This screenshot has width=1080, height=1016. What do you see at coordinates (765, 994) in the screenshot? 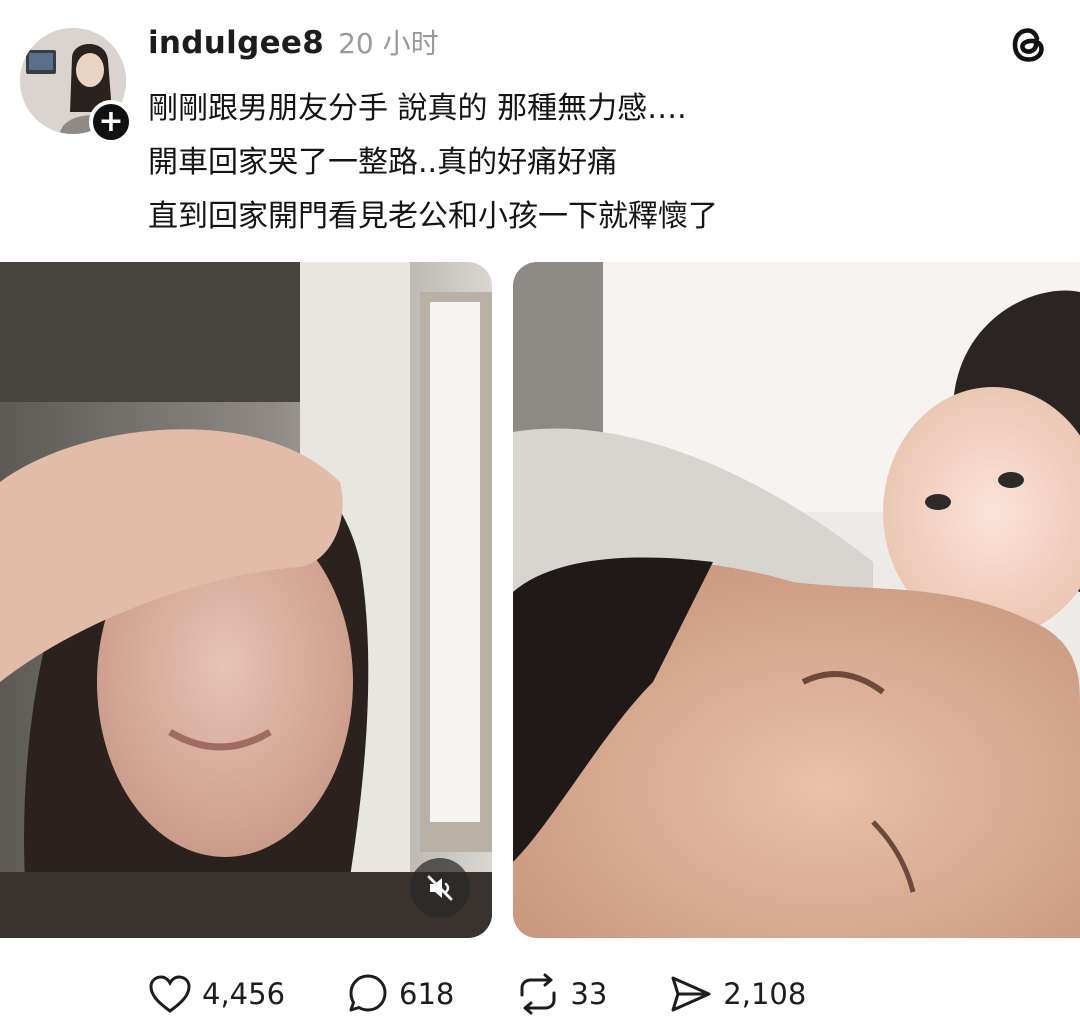
I see `share-count: 2,108` at bounding box center [765, 994].